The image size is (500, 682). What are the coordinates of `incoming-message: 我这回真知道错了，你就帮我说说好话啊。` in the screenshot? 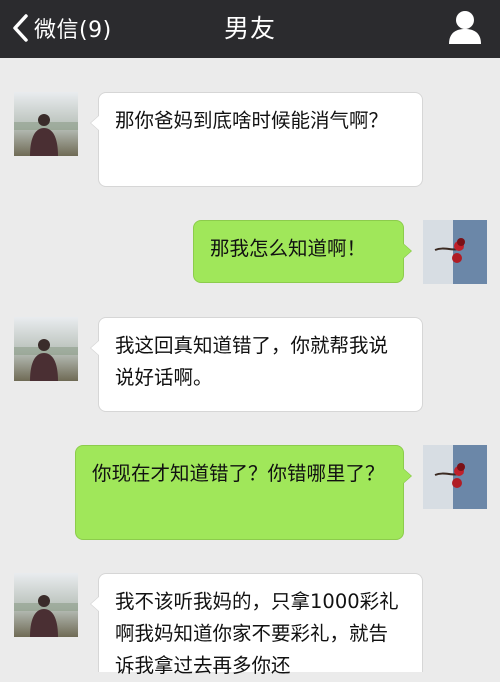 It's located at (256, 364).